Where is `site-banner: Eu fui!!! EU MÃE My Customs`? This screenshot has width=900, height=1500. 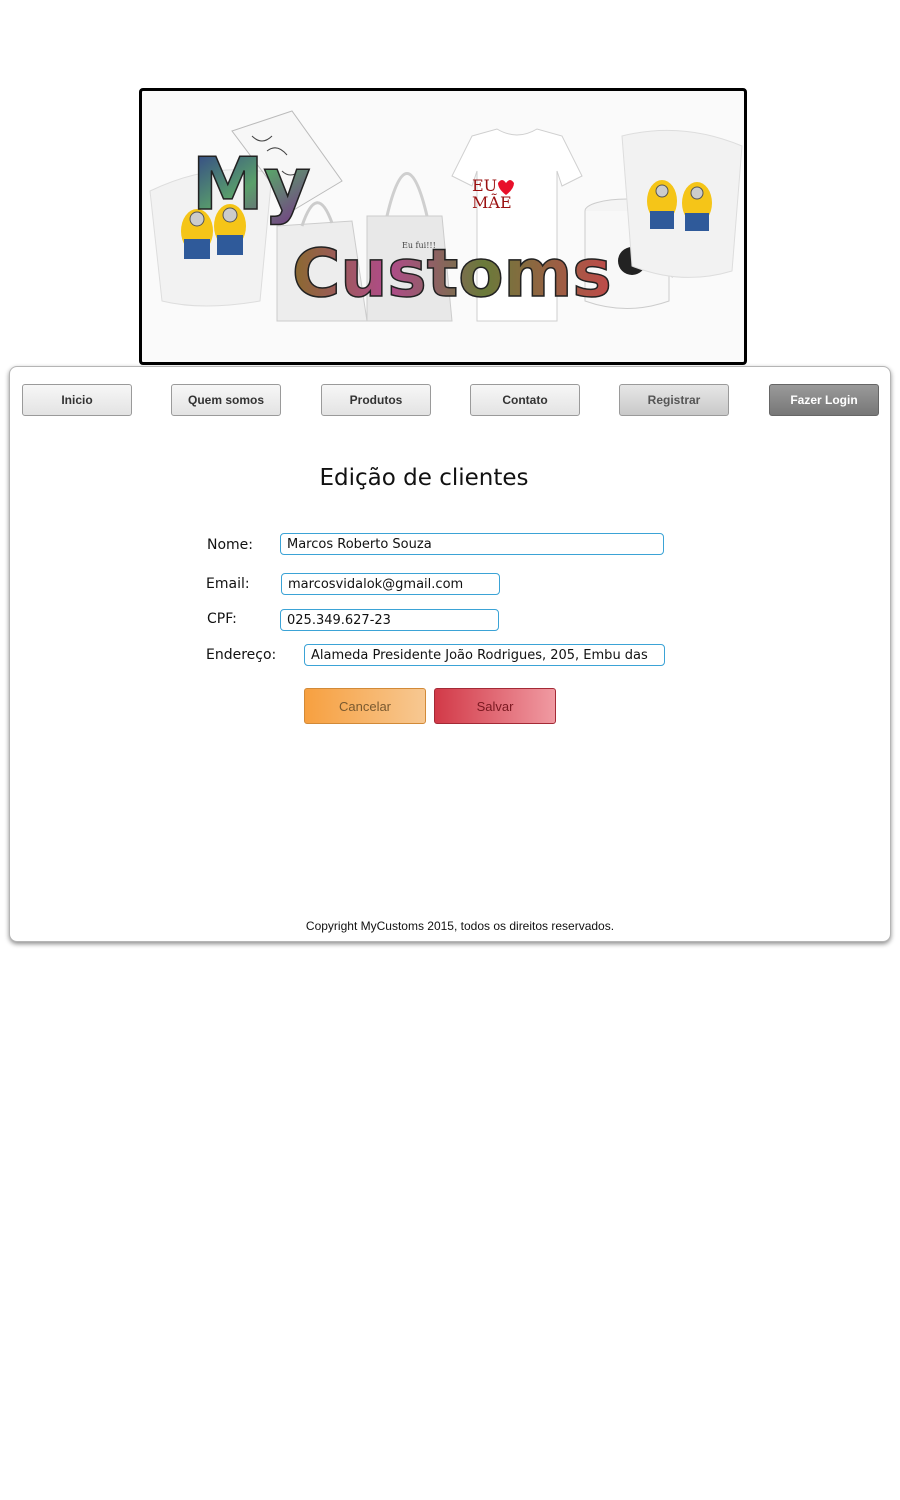
site-banner: Eu fui!!! EU MÃE My Customs is located at coordinates (443, 226).